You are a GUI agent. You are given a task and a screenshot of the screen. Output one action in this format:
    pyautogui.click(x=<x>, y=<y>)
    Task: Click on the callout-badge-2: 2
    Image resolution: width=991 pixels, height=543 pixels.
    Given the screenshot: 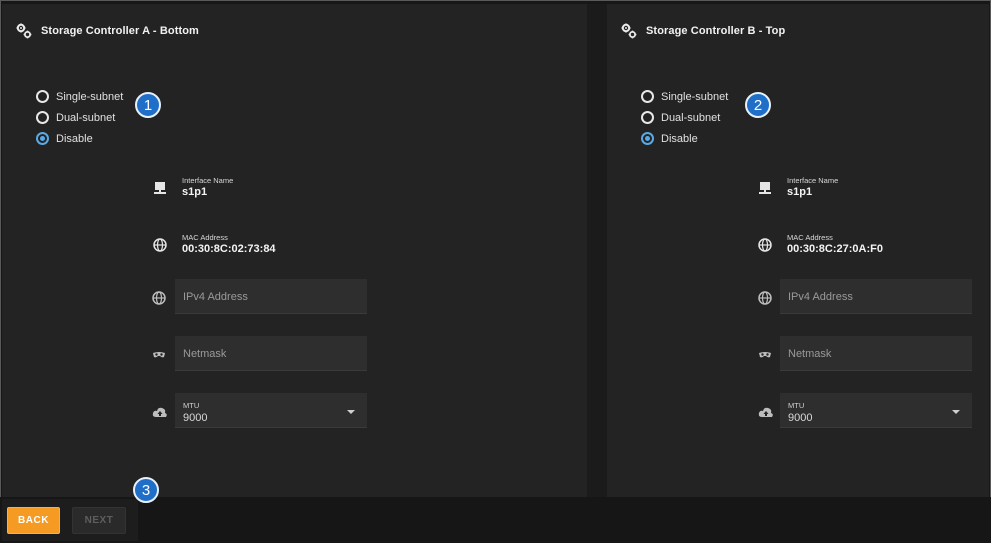 What is the action you would take?
    pyautogui.click(x=758, y=105)
    